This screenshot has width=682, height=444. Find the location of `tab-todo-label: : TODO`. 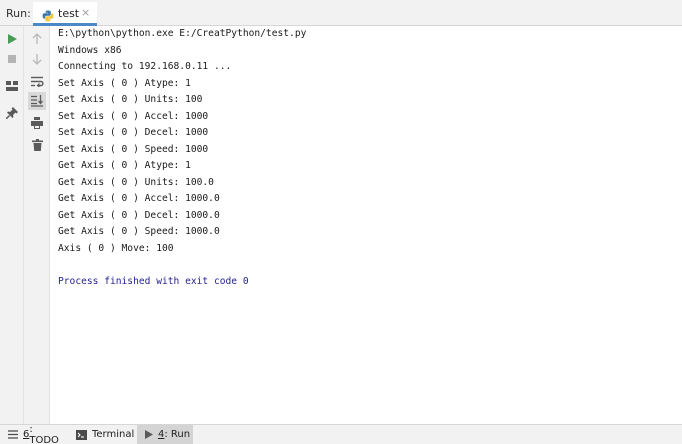

tab-todo-label: : TODO is located at coordinates (44, 433).